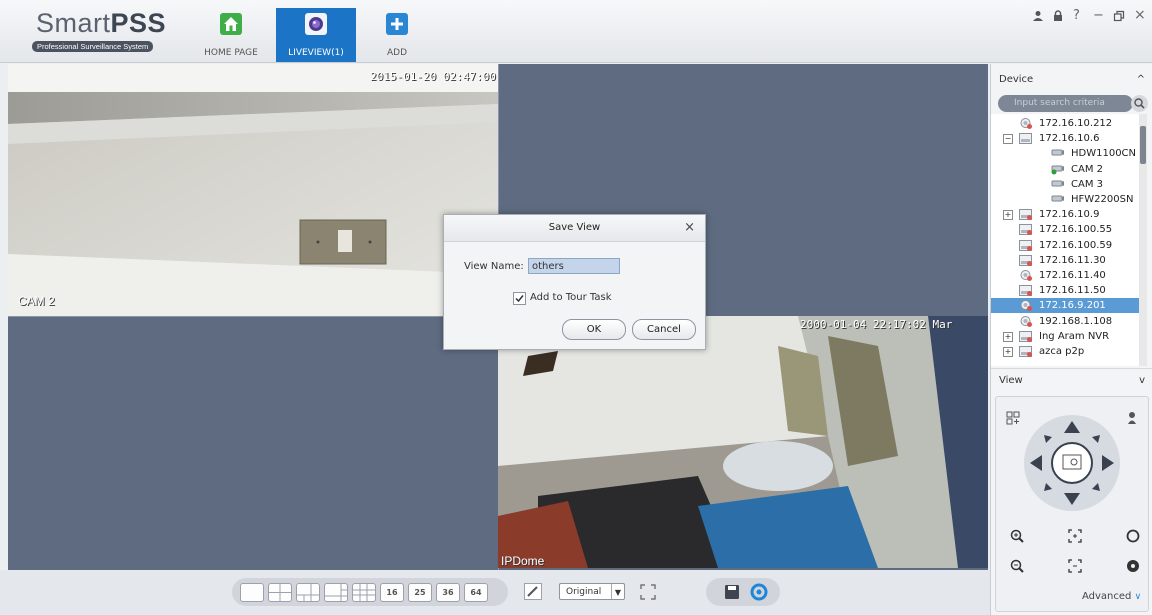 The width and height of the screenshot is (1152, 615). What do you see at coordinates (1008, 139) in the screenshot?
I see `collapse-icon: −` at bounding box center [1008, 139].